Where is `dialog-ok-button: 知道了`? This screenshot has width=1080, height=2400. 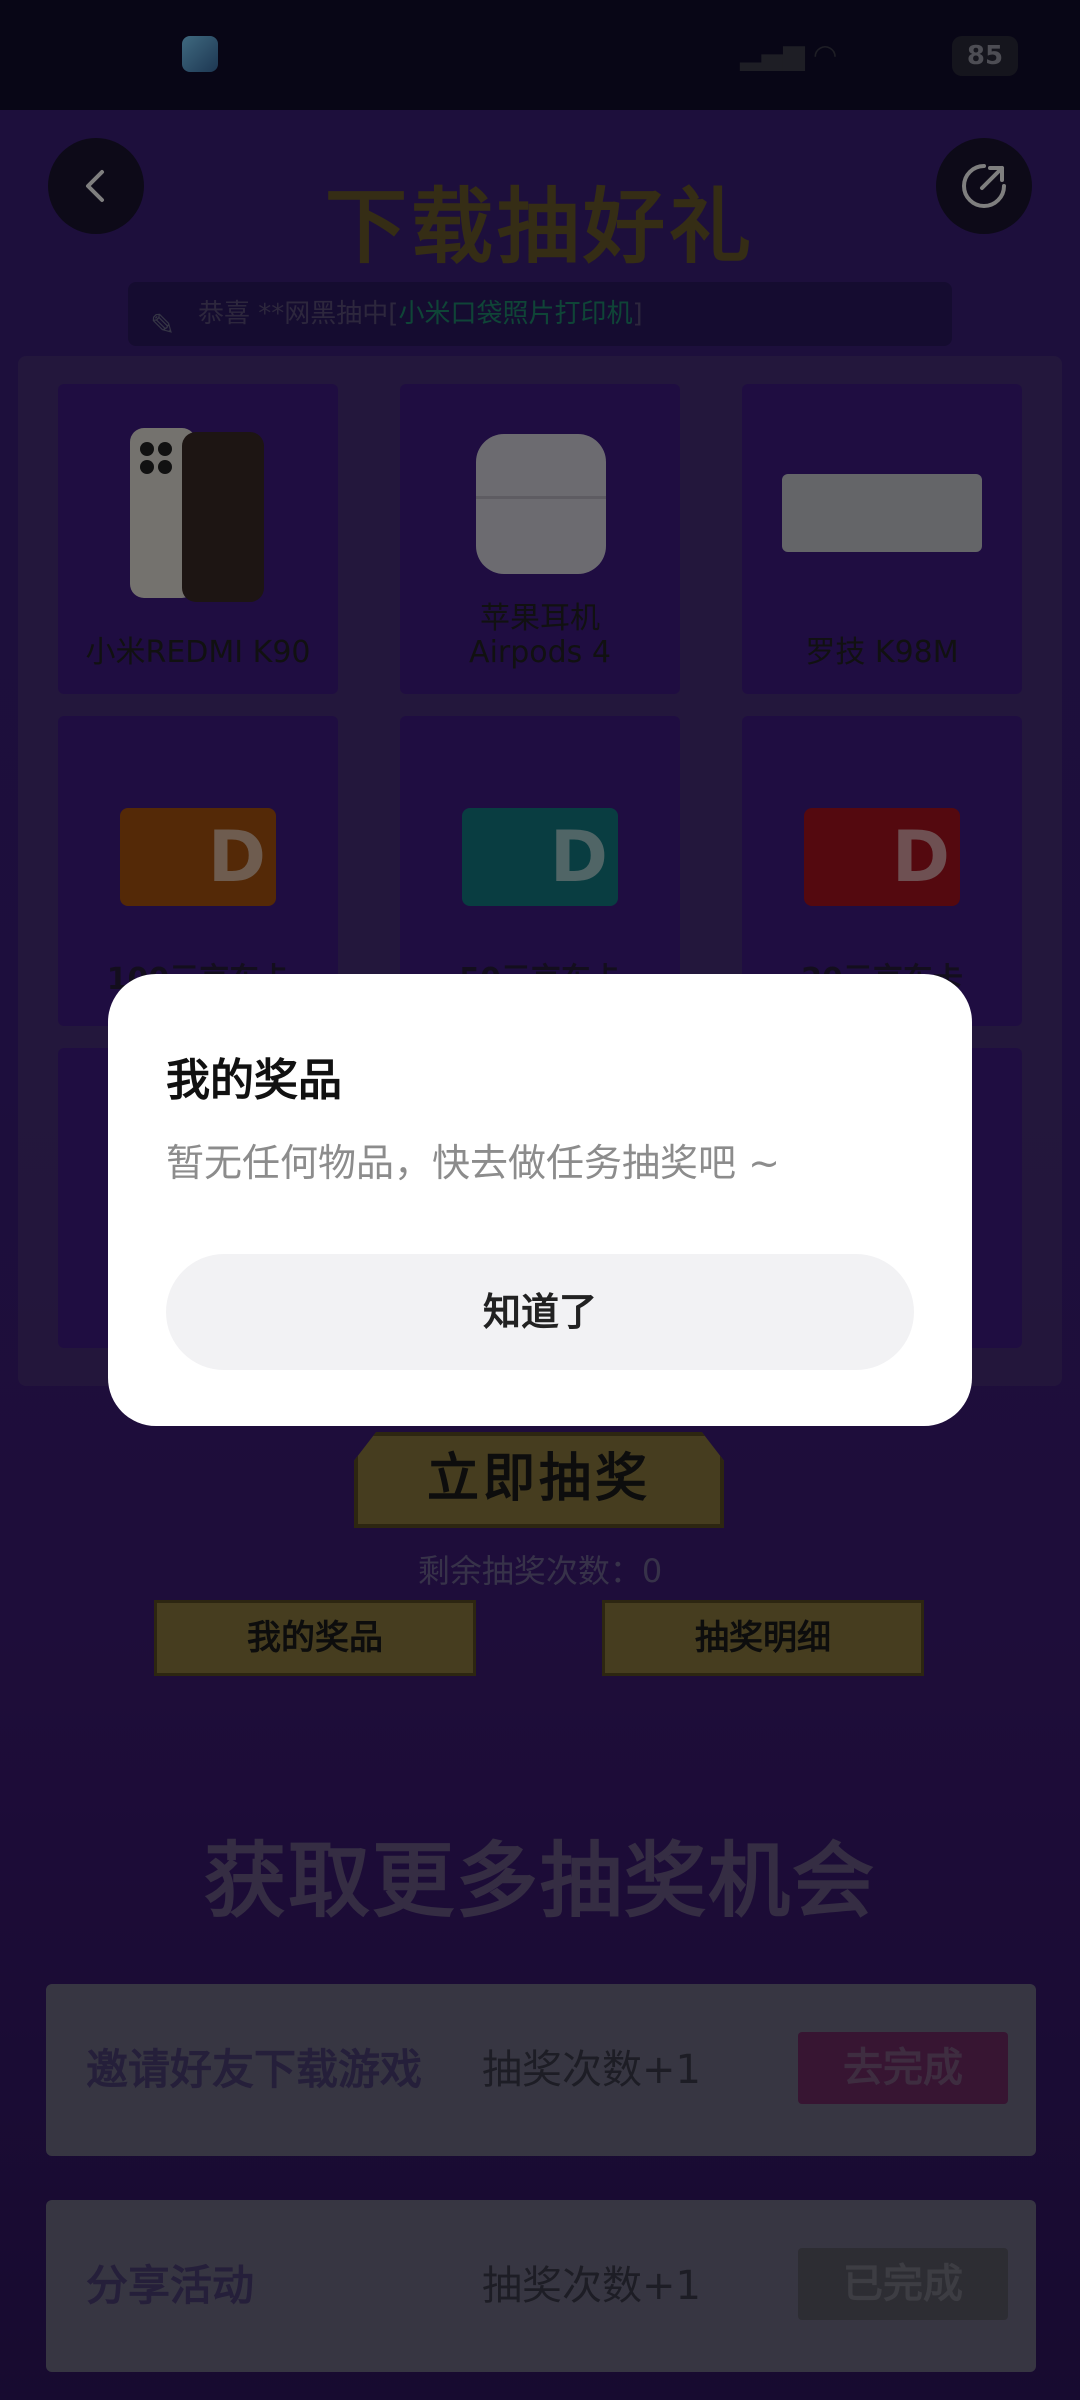 dialog-ok-button: 知道了 is located at coordinates (540, 1312).